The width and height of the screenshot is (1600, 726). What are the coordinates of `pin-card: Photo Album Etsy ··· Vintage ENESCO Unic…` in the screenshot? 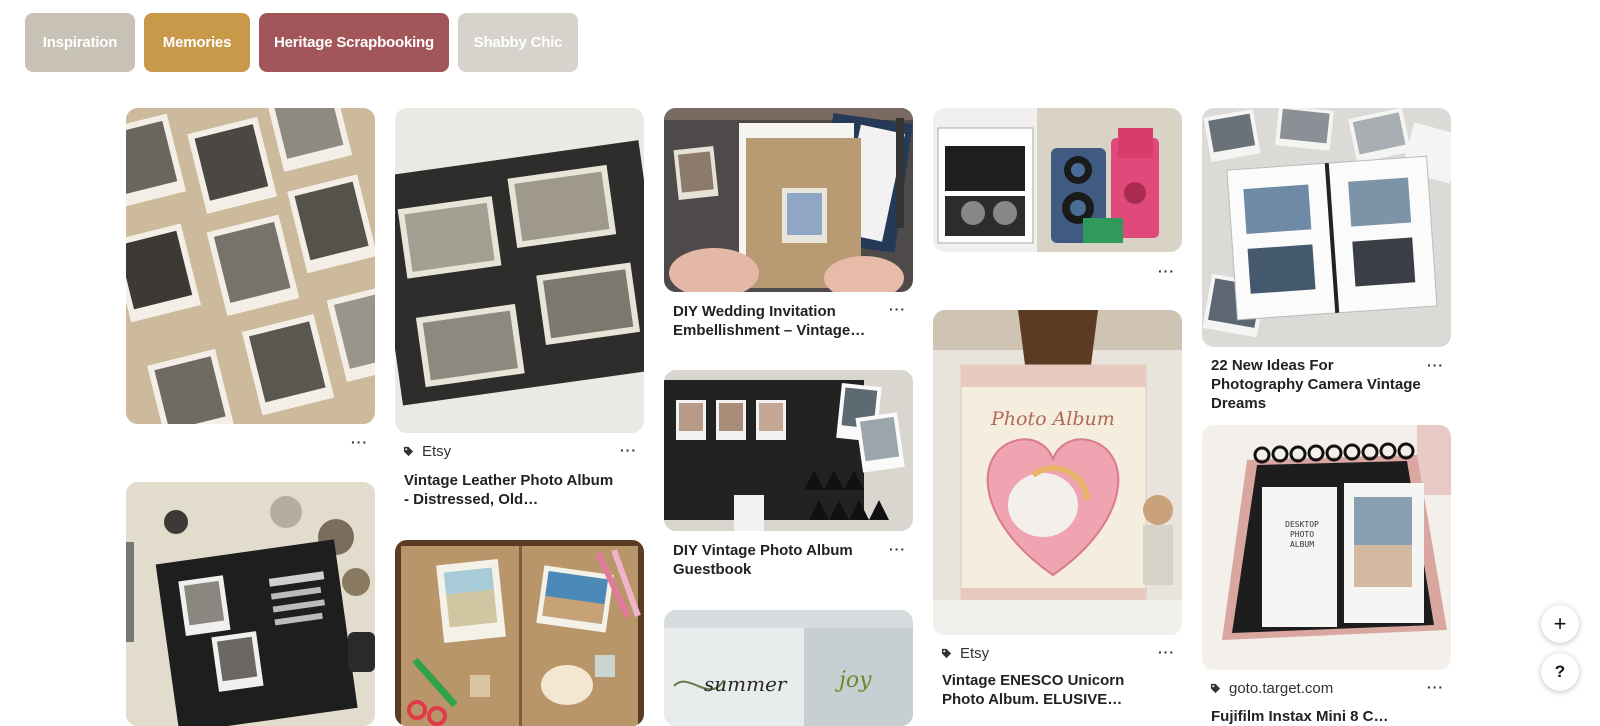 It's located at (1057, 513).